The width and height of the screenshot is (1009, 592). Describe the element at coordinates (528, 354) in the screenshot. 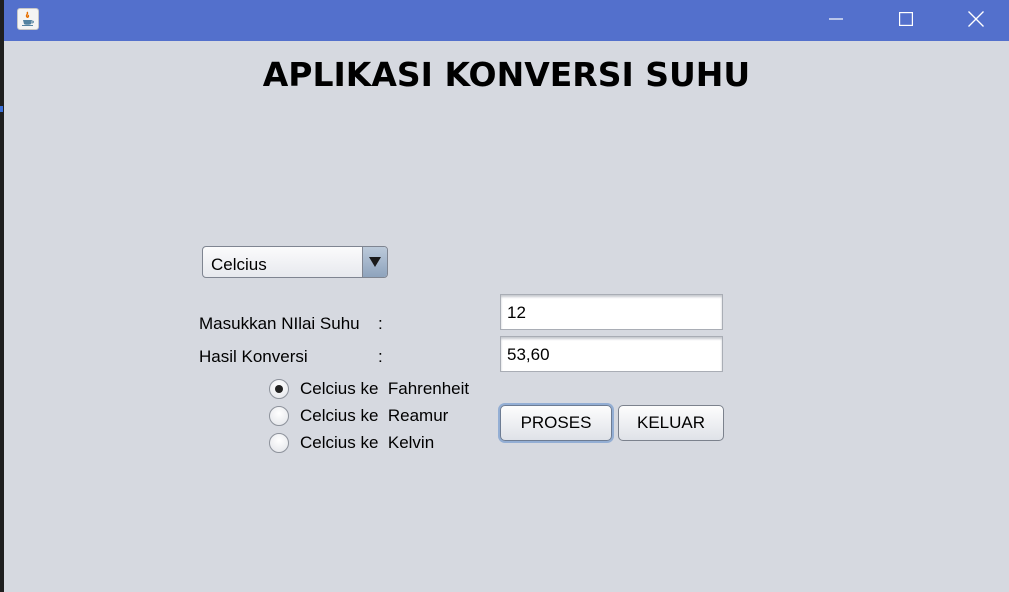

I see `result-field-value: 53,60` at that location.